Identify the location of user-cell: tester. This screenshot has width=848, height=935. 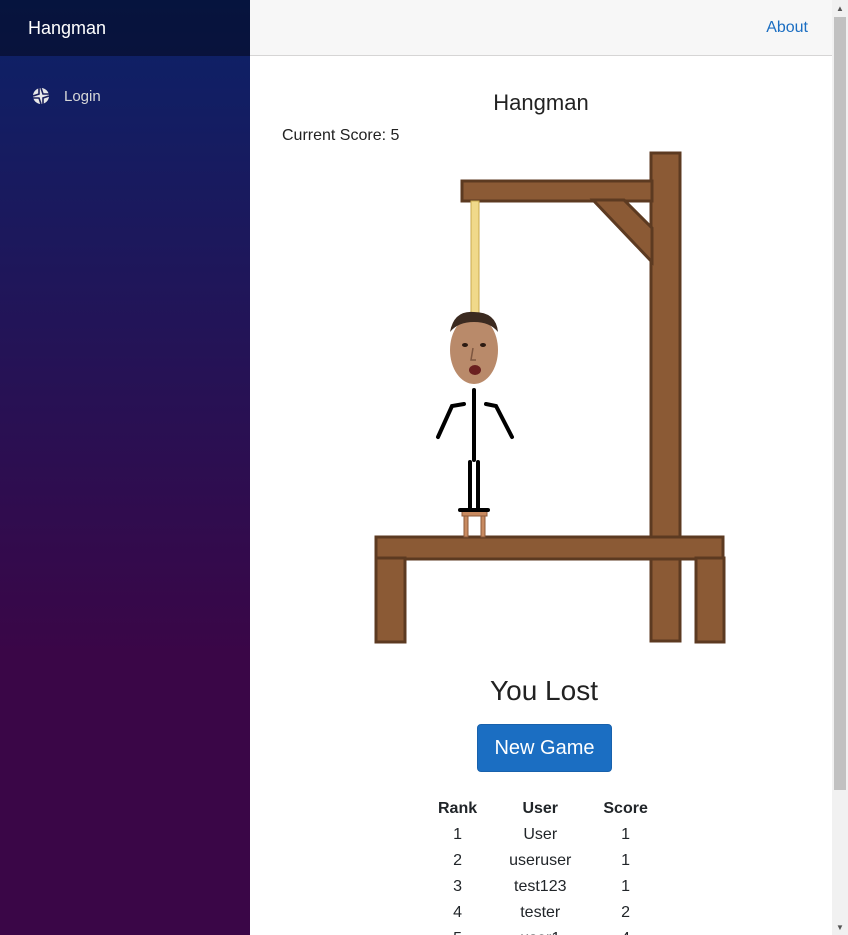
(540, 912).